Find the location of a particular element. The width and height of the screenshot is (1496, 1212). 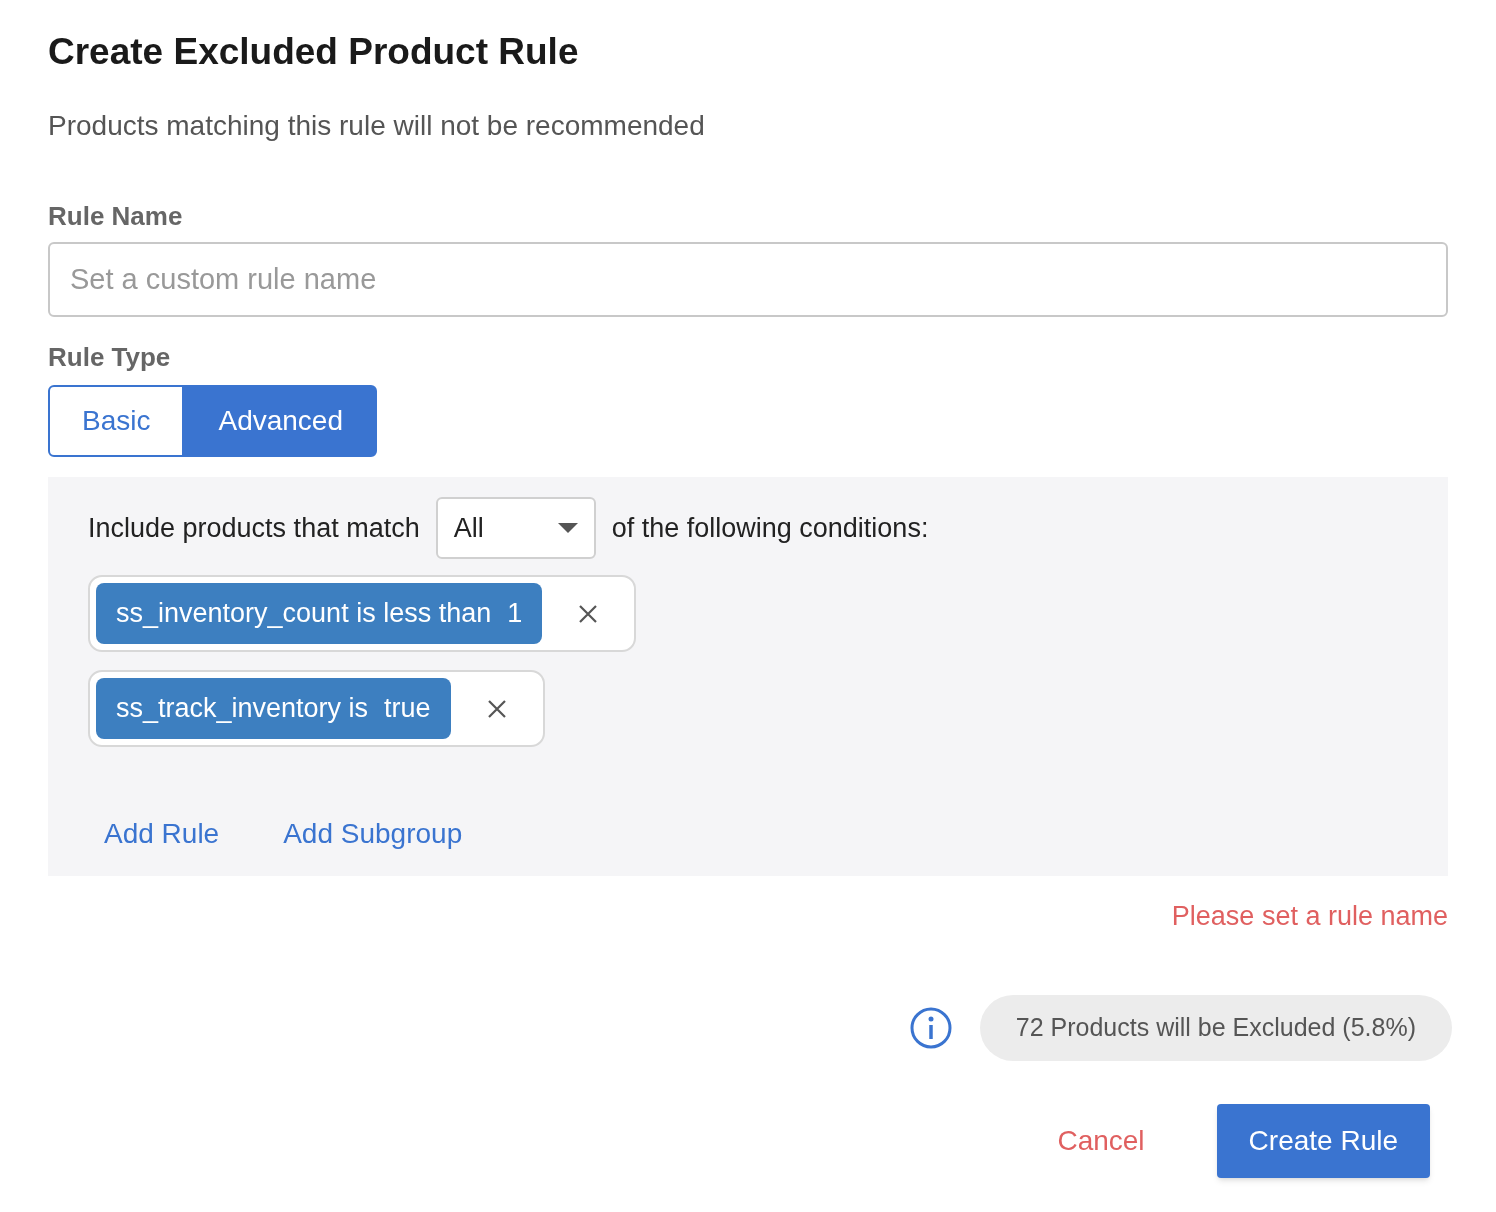

cancel-button: Cancel is located at coordinates (1101, 1140).